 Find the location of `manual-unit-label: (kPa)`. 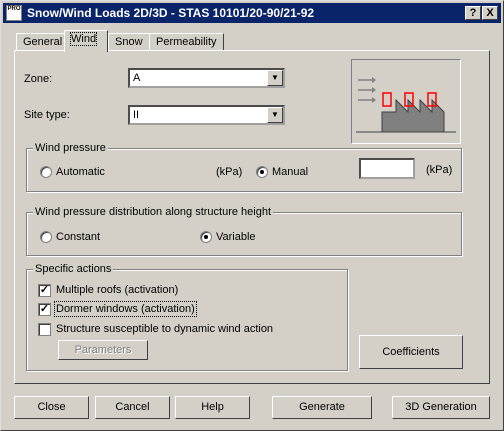

manual-unit-label: (kPa) is located at coordinates (439, 170).